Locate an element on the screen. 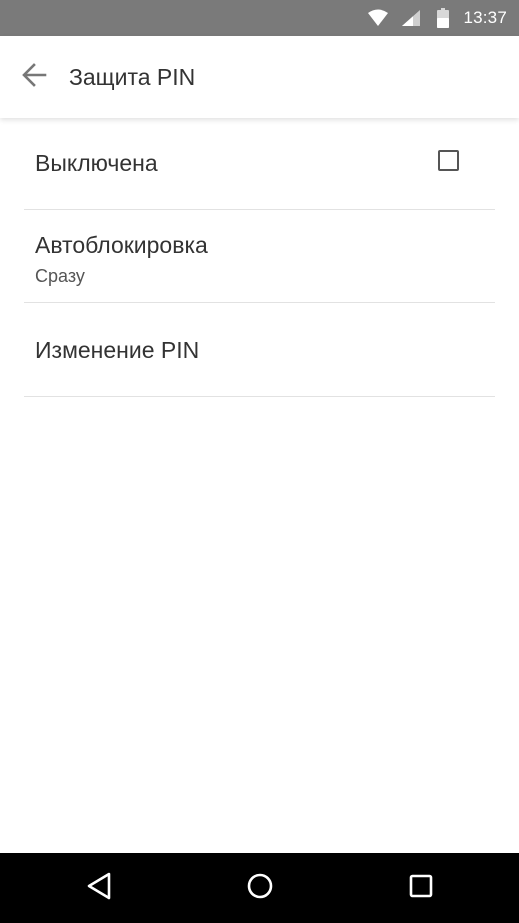  wifi-icon is located at coordinates (378, 18).